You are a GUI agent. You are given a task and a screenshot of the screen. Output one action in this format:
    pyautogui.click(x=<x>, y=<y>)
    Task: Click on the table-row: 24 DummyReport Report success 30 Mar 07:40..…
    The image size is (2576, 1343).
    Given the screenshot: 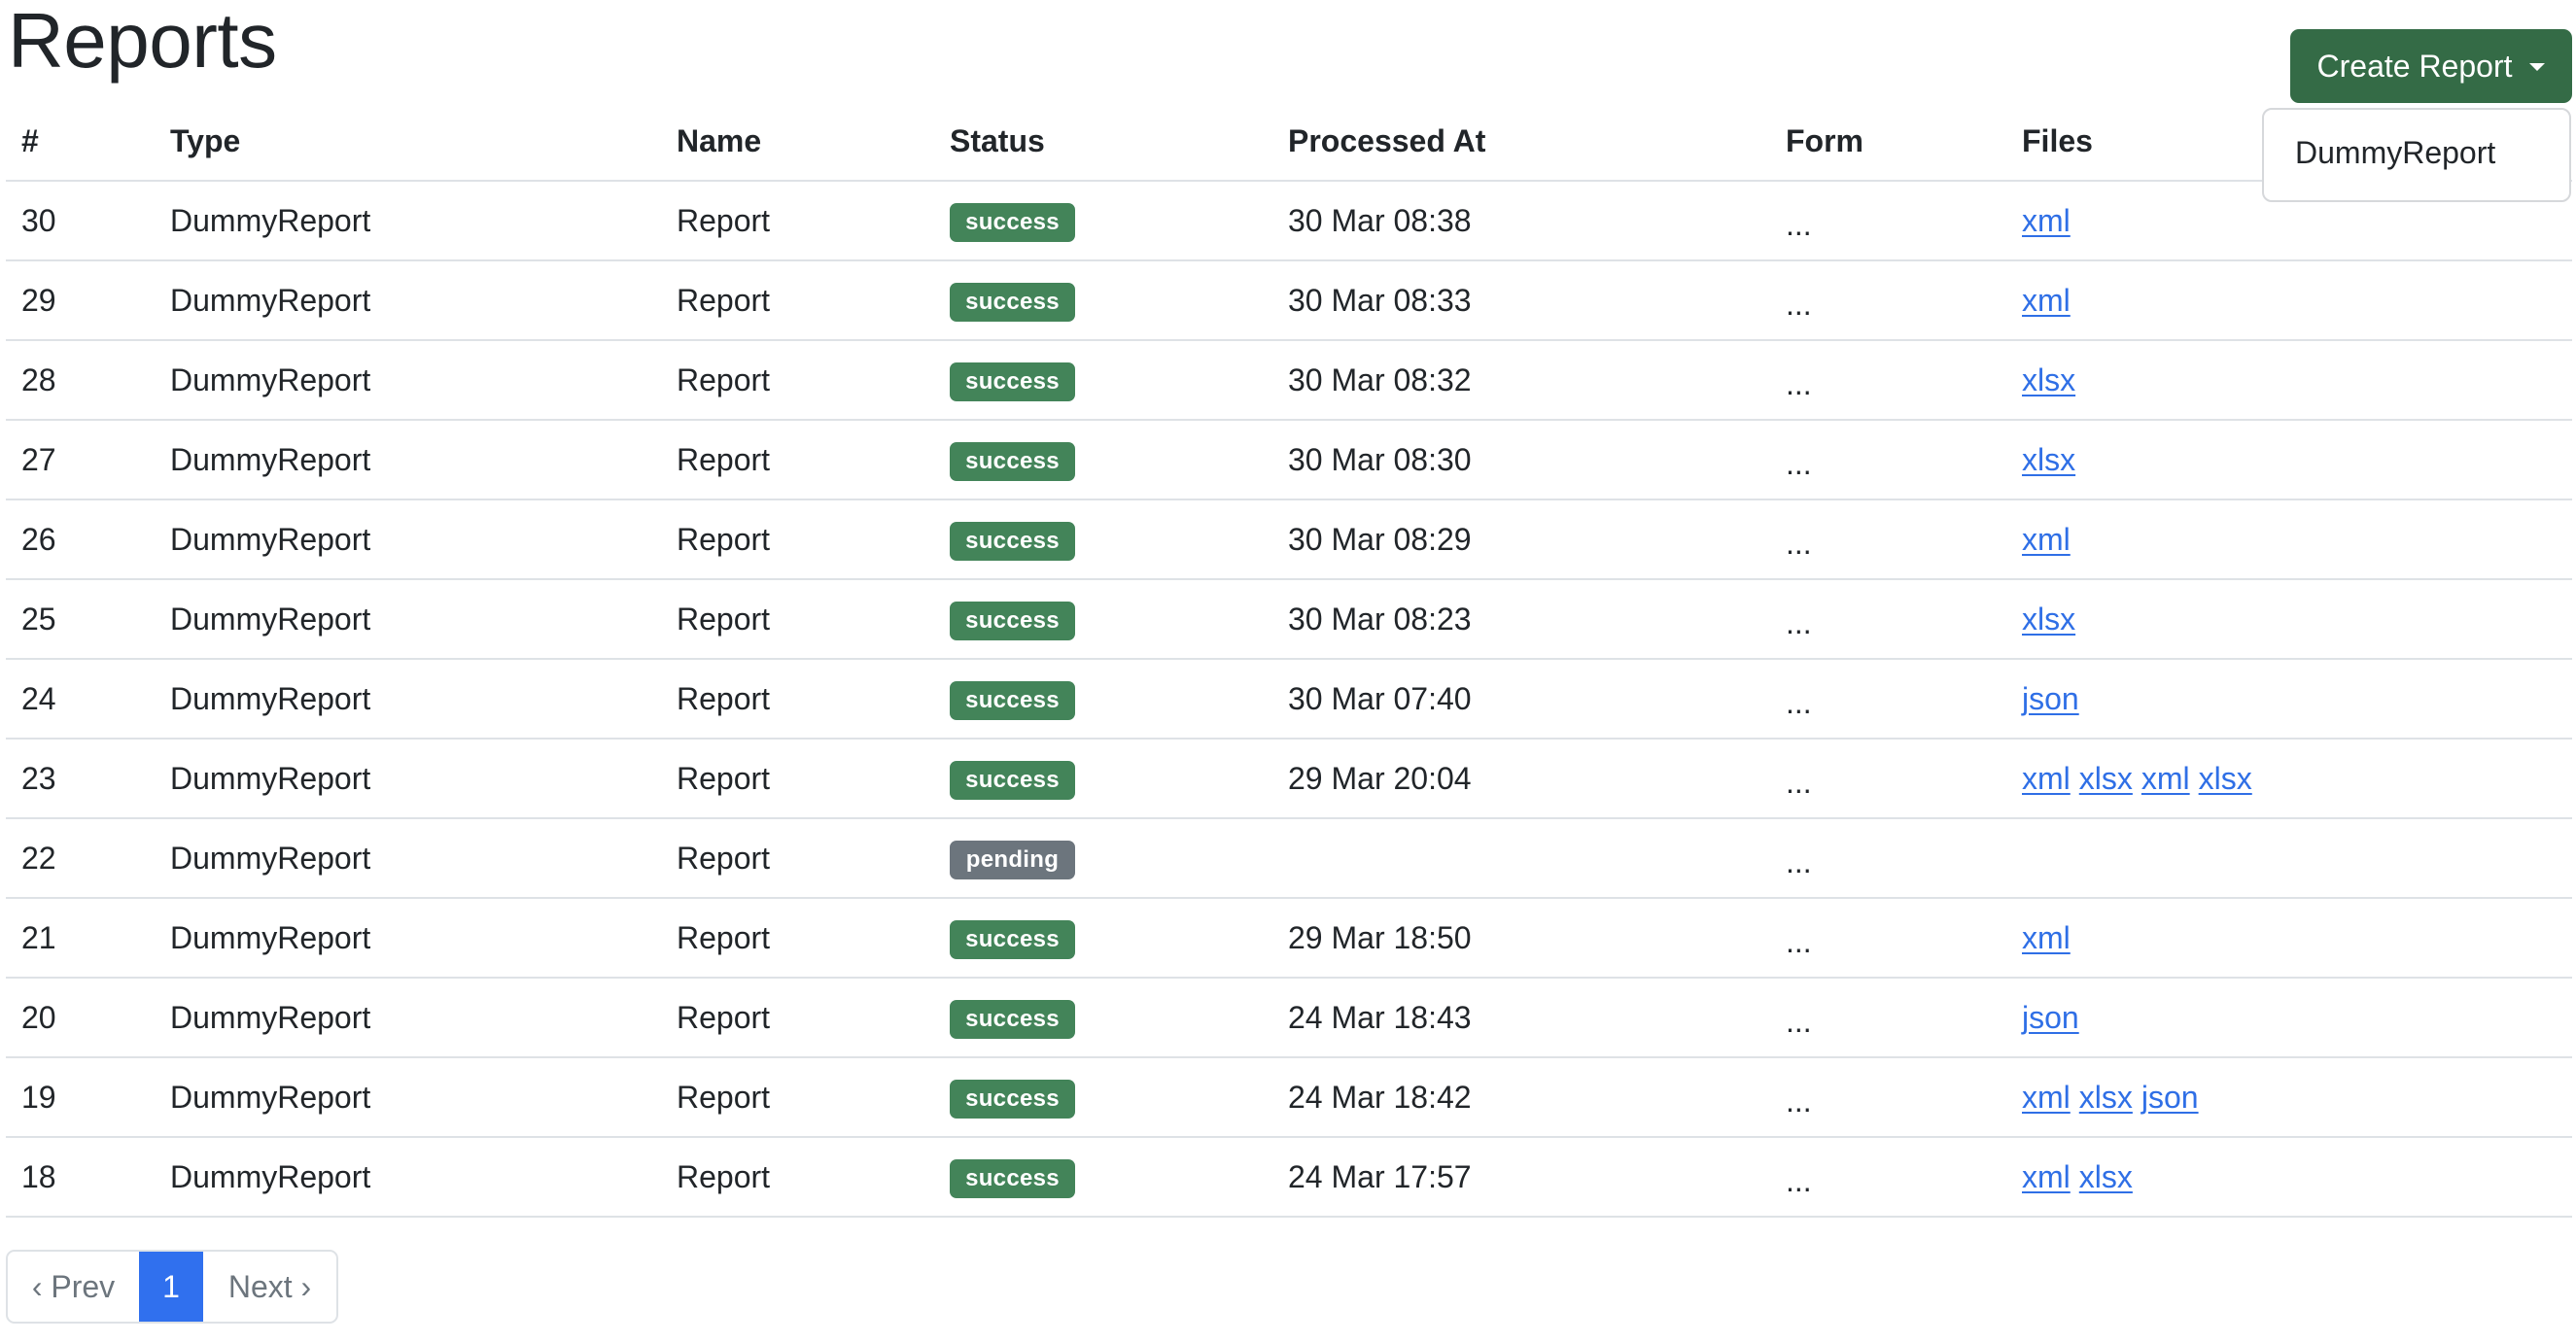 What is the action you would take?
    pyautogui.click(x=1289, y=700)
    